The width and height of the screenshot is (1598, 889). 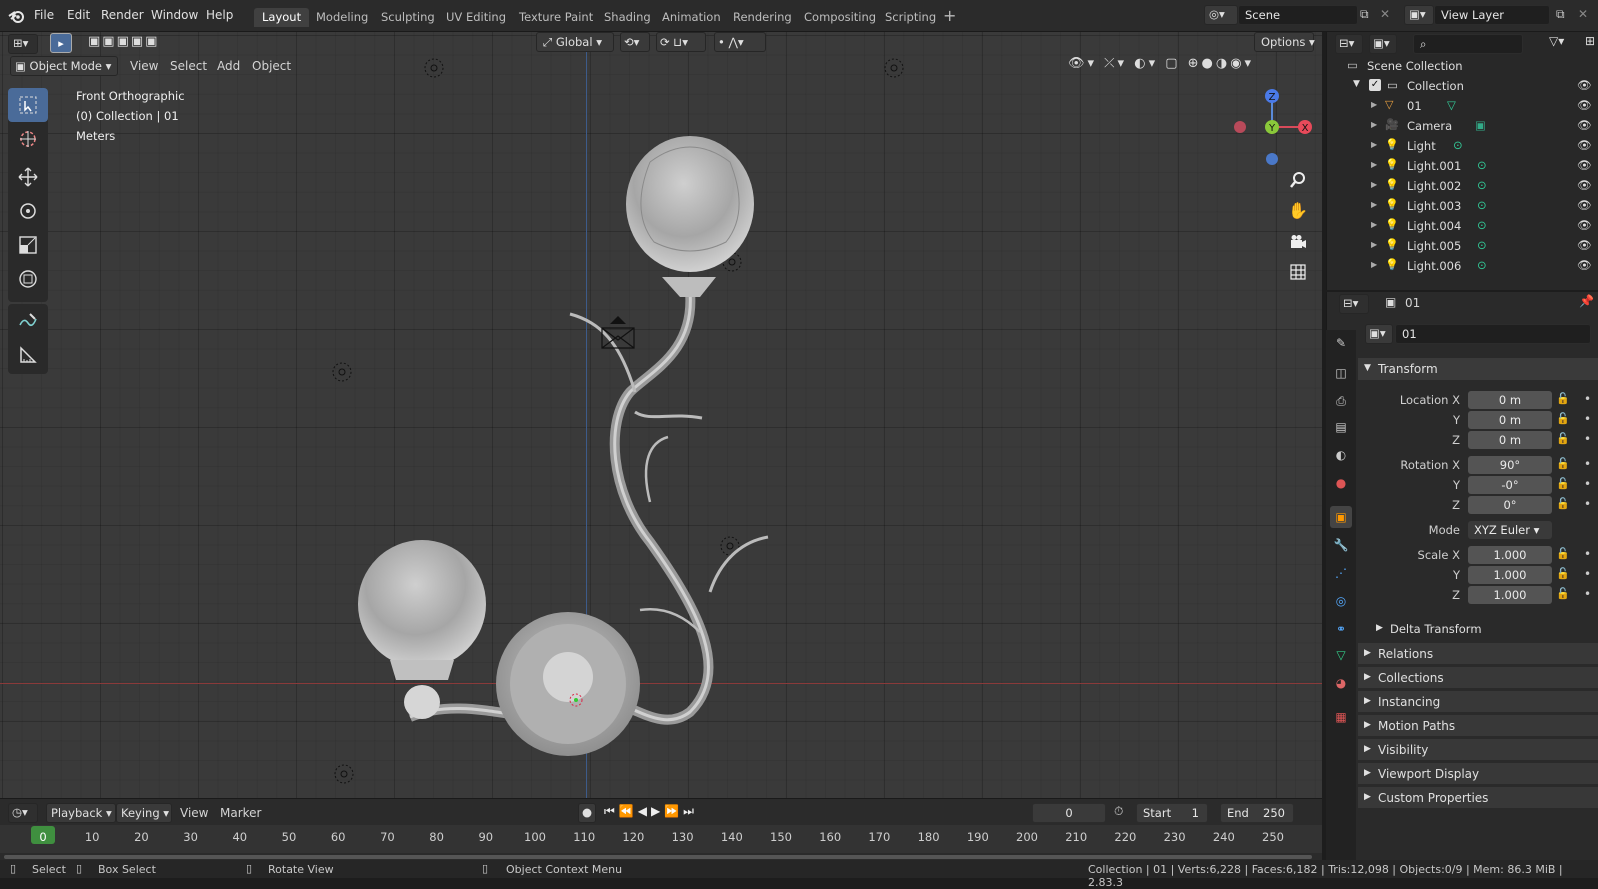 I want to click on material-tab-icon: ◕, so click(x=1341, y=683).